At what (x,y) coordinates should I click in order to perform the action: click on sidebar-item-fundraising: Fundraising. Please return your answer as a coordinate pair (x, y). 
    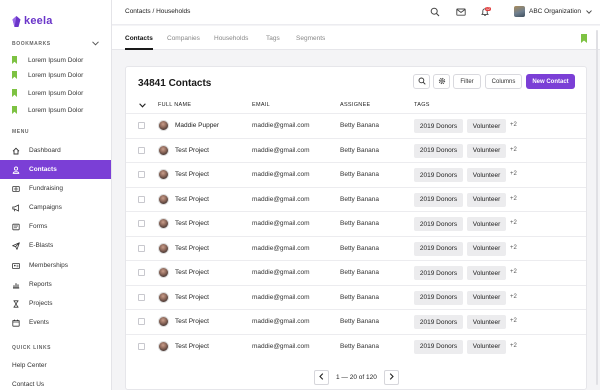
    Looking at the image, I should click on (55, 188).